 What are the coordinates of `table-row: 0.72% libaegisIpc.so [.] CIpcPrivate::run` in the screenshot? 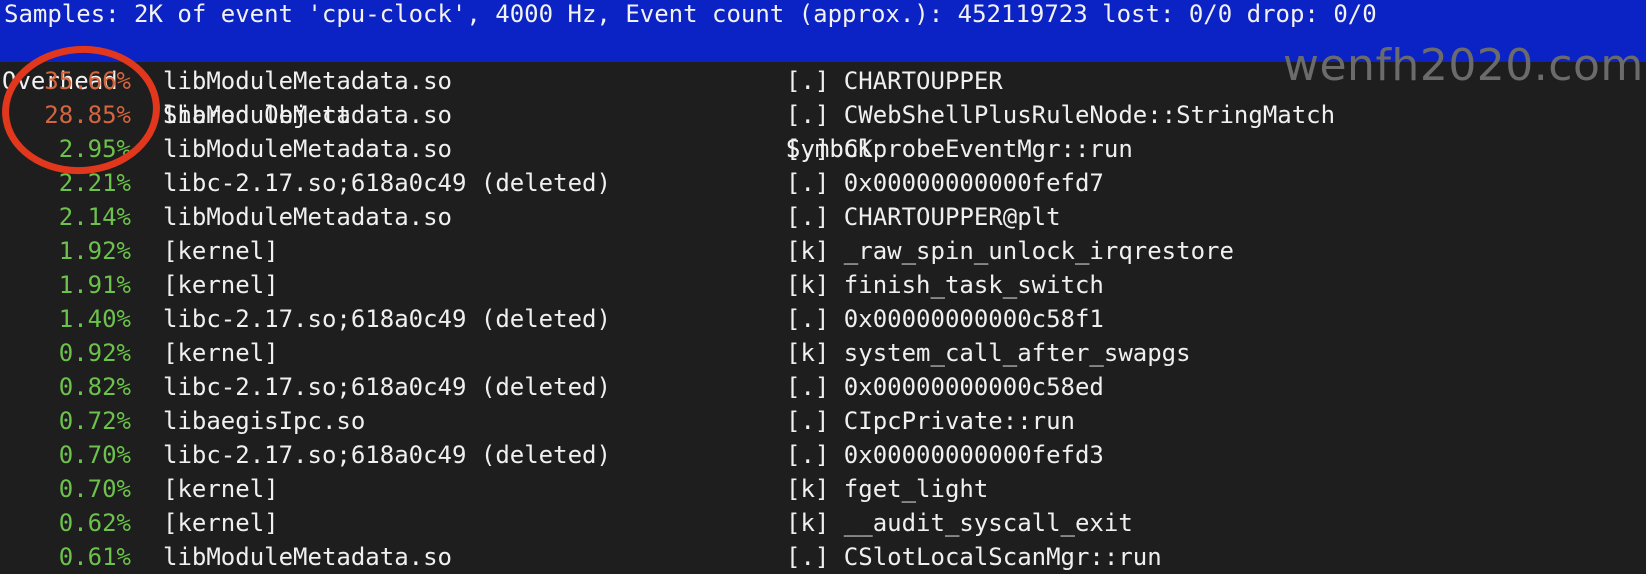 It's located at (823, 421).